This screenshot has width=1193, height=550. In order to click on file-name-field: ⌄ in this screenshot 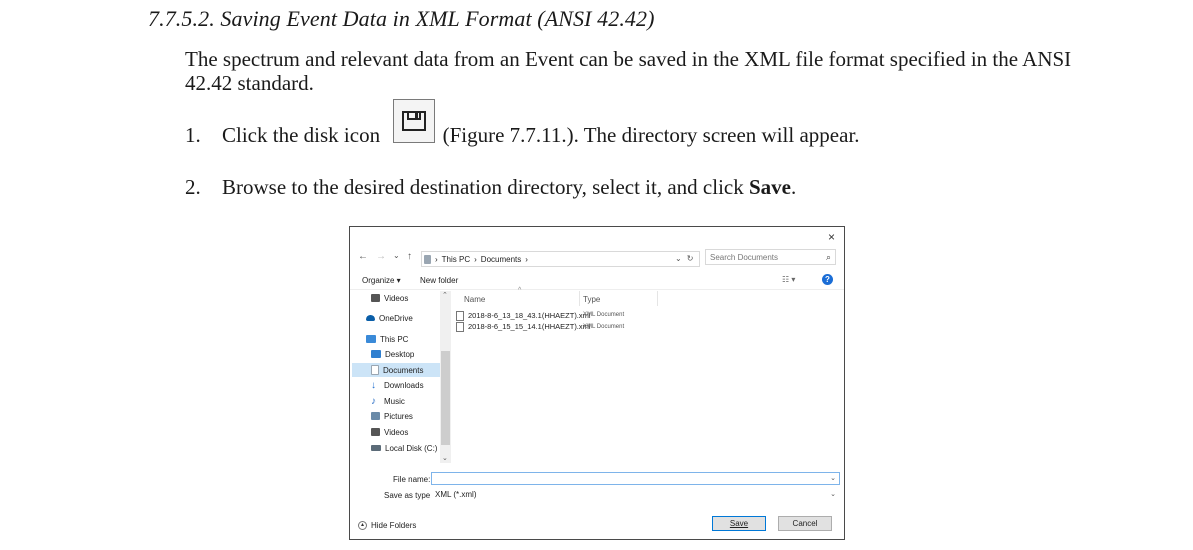, I will do `click(635, 478)`.